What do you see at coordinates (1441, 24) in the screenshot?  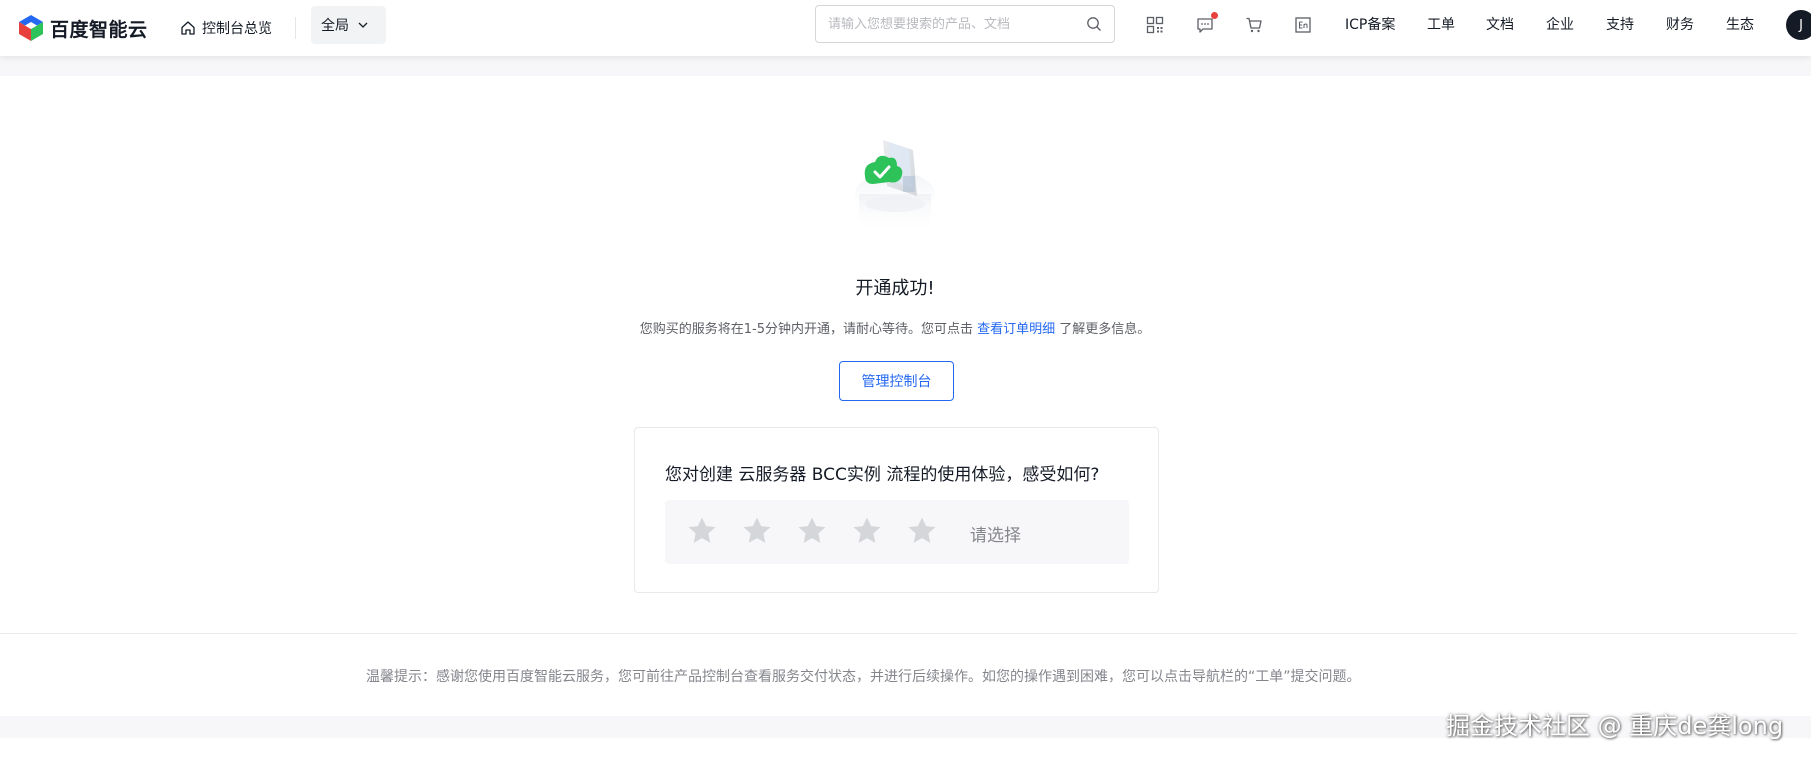 I see `nav-ticket: 工单` at bounding box center [1441, 24].